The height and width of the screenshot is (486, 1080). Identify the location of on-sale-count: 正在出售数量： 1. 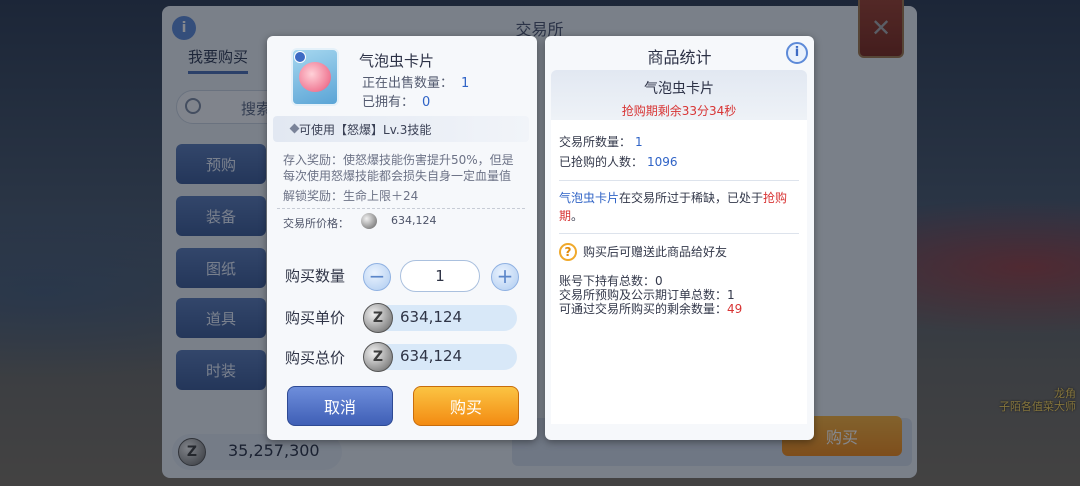
(415, 81).